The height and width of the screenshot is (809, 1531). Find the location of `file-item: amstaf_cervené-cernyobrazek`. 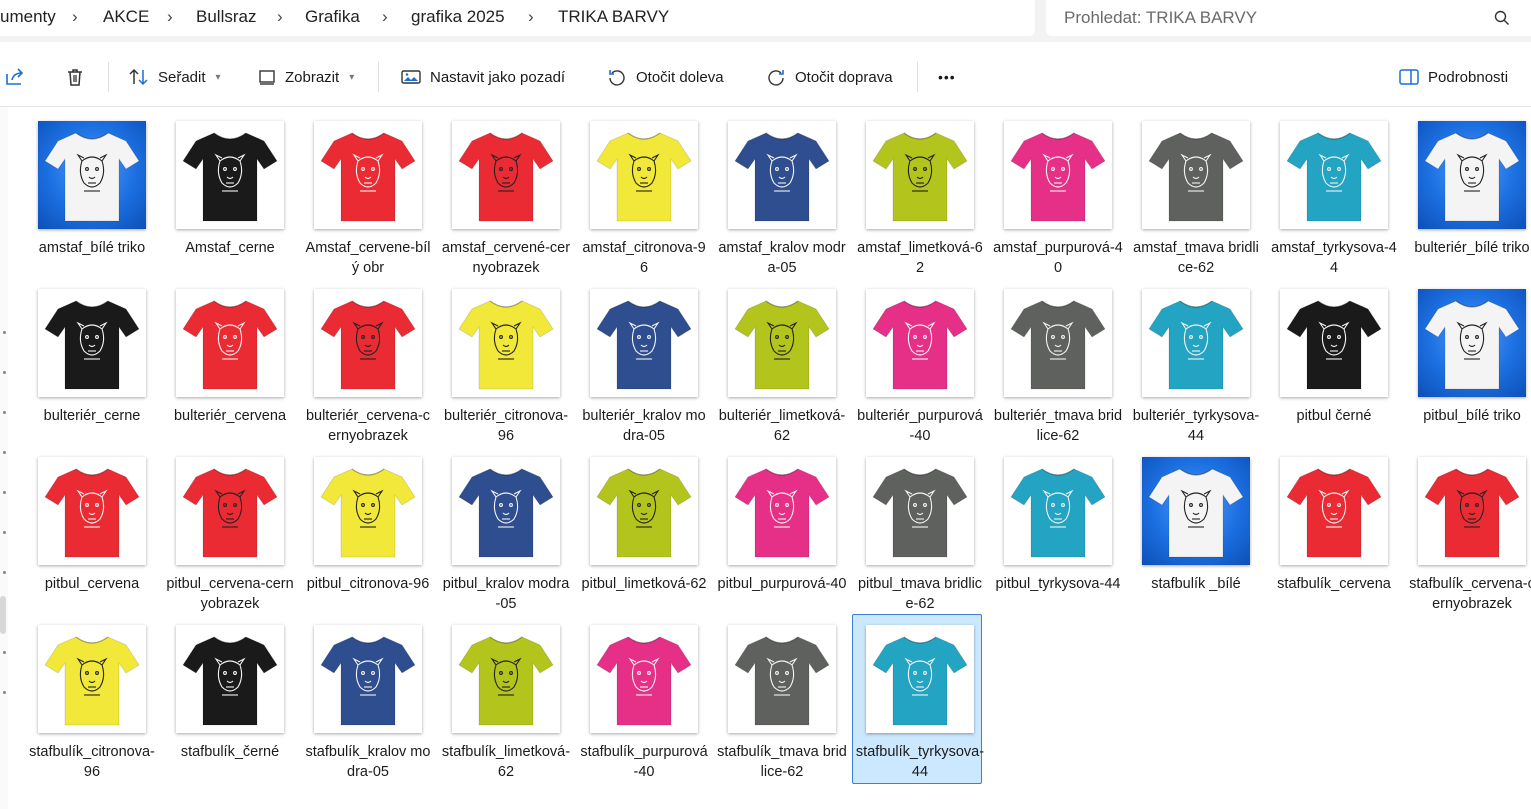

file-item: amstaf_cervené-cernyobrazek is located at coordinates (506, 197).